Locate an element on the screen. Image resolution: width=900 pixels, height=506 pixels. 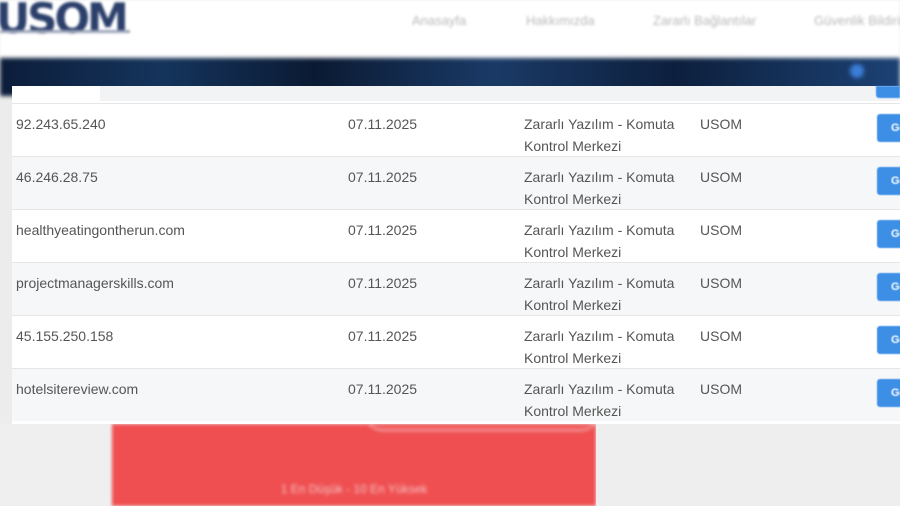
cell-host: 92.243.65.240 is located at coordinates (61, 124).